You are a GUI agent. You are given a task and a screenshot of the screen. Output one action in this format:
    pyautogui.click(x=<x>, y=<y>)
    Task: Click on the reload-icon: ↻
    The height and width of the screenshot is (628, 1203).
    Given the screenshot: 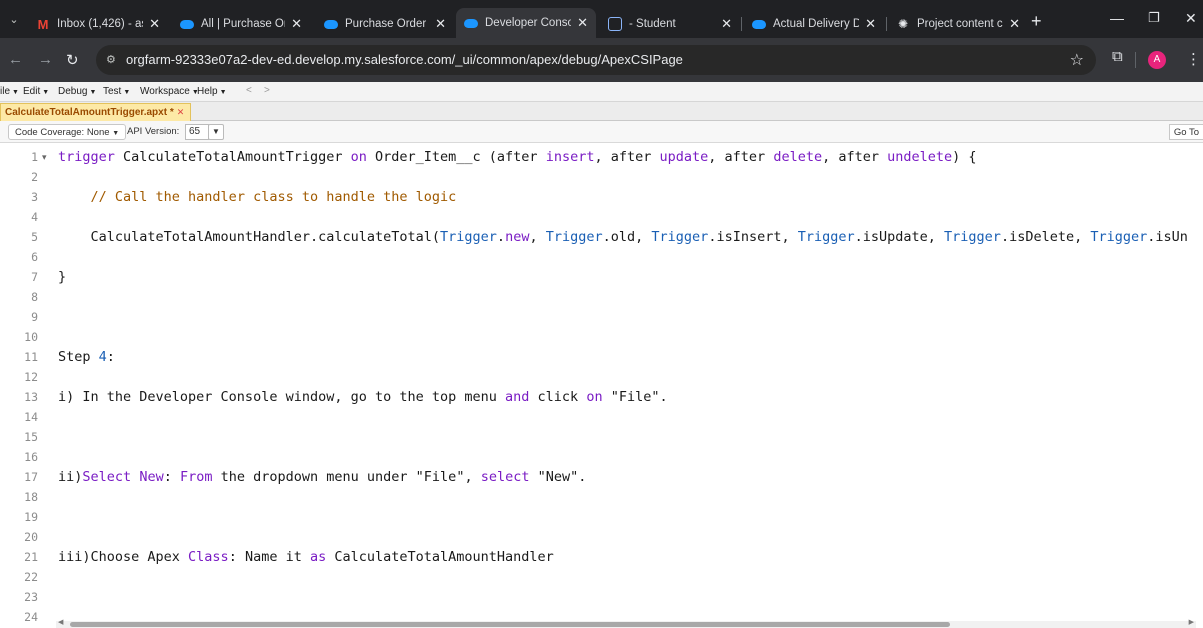 What is the action you would take?
    pyautogui.click(x=72, y=60)
    